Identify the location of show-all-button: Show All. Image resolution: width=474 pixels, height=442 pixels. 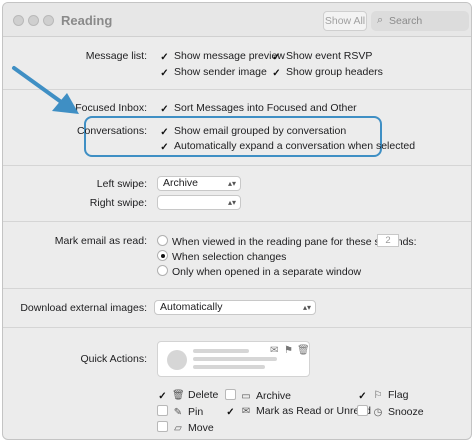
(345, 21).